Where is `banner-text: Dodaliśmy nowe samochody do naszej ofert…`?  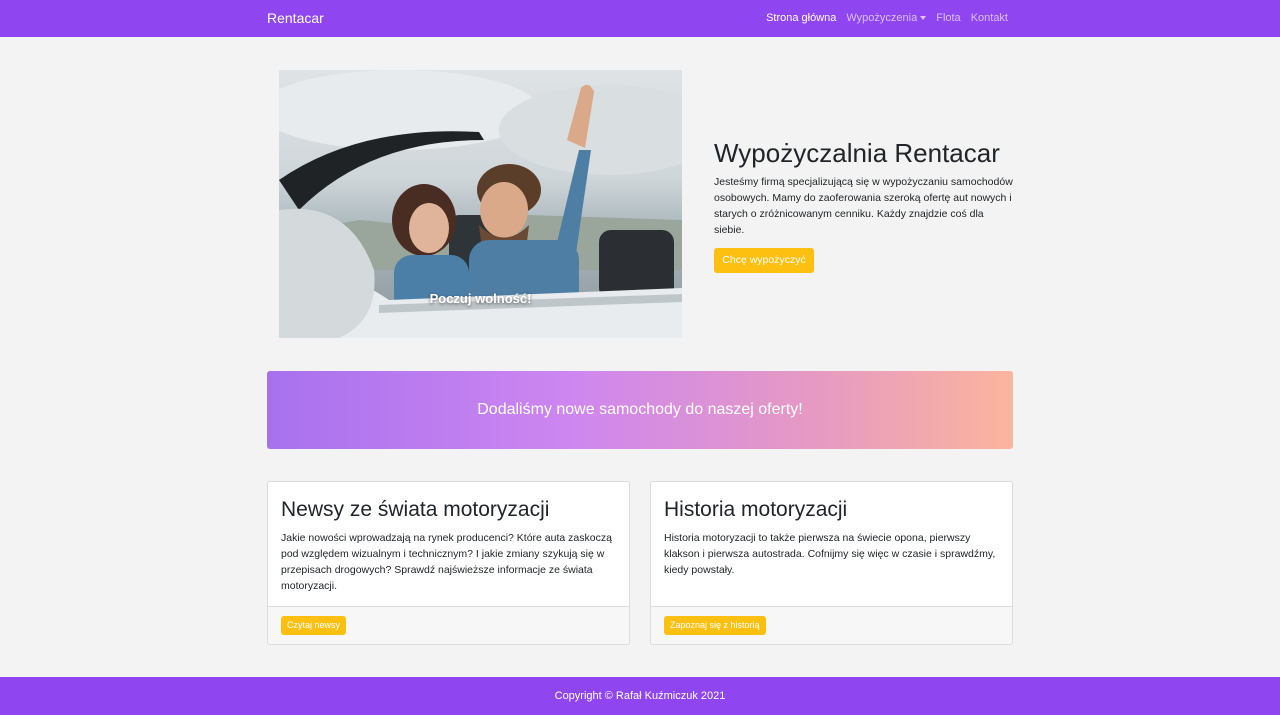
banner-text: Dodaliśmy nowe samochody do naszej ofert… is located at coordinates (640, 409).